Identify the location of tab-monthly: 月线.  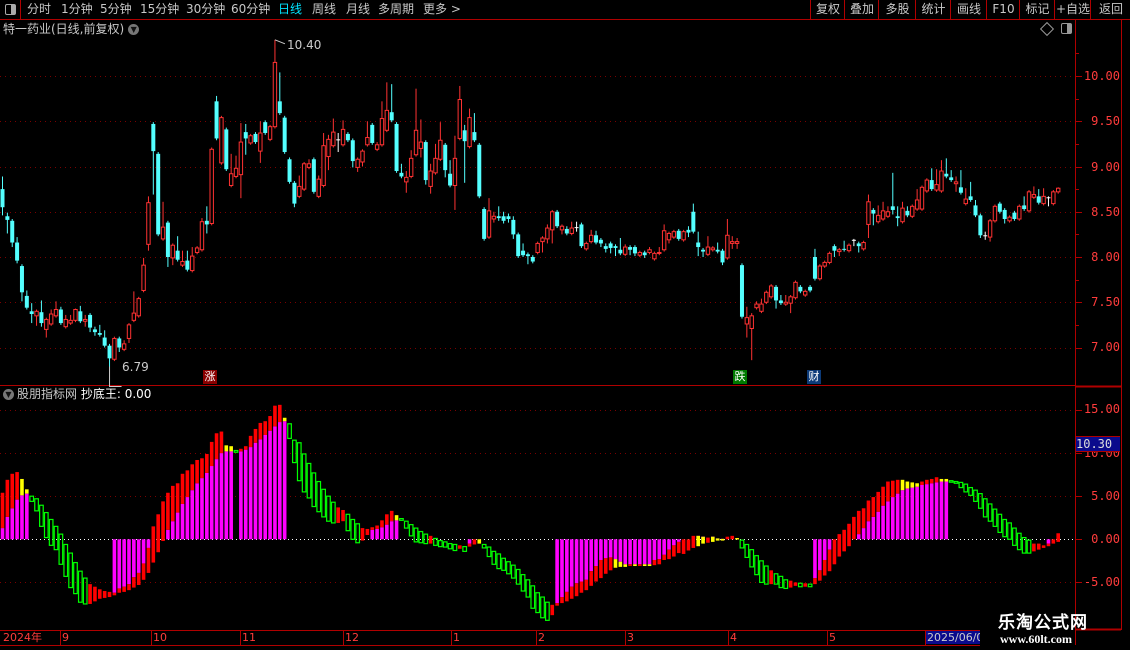
(358, 9).